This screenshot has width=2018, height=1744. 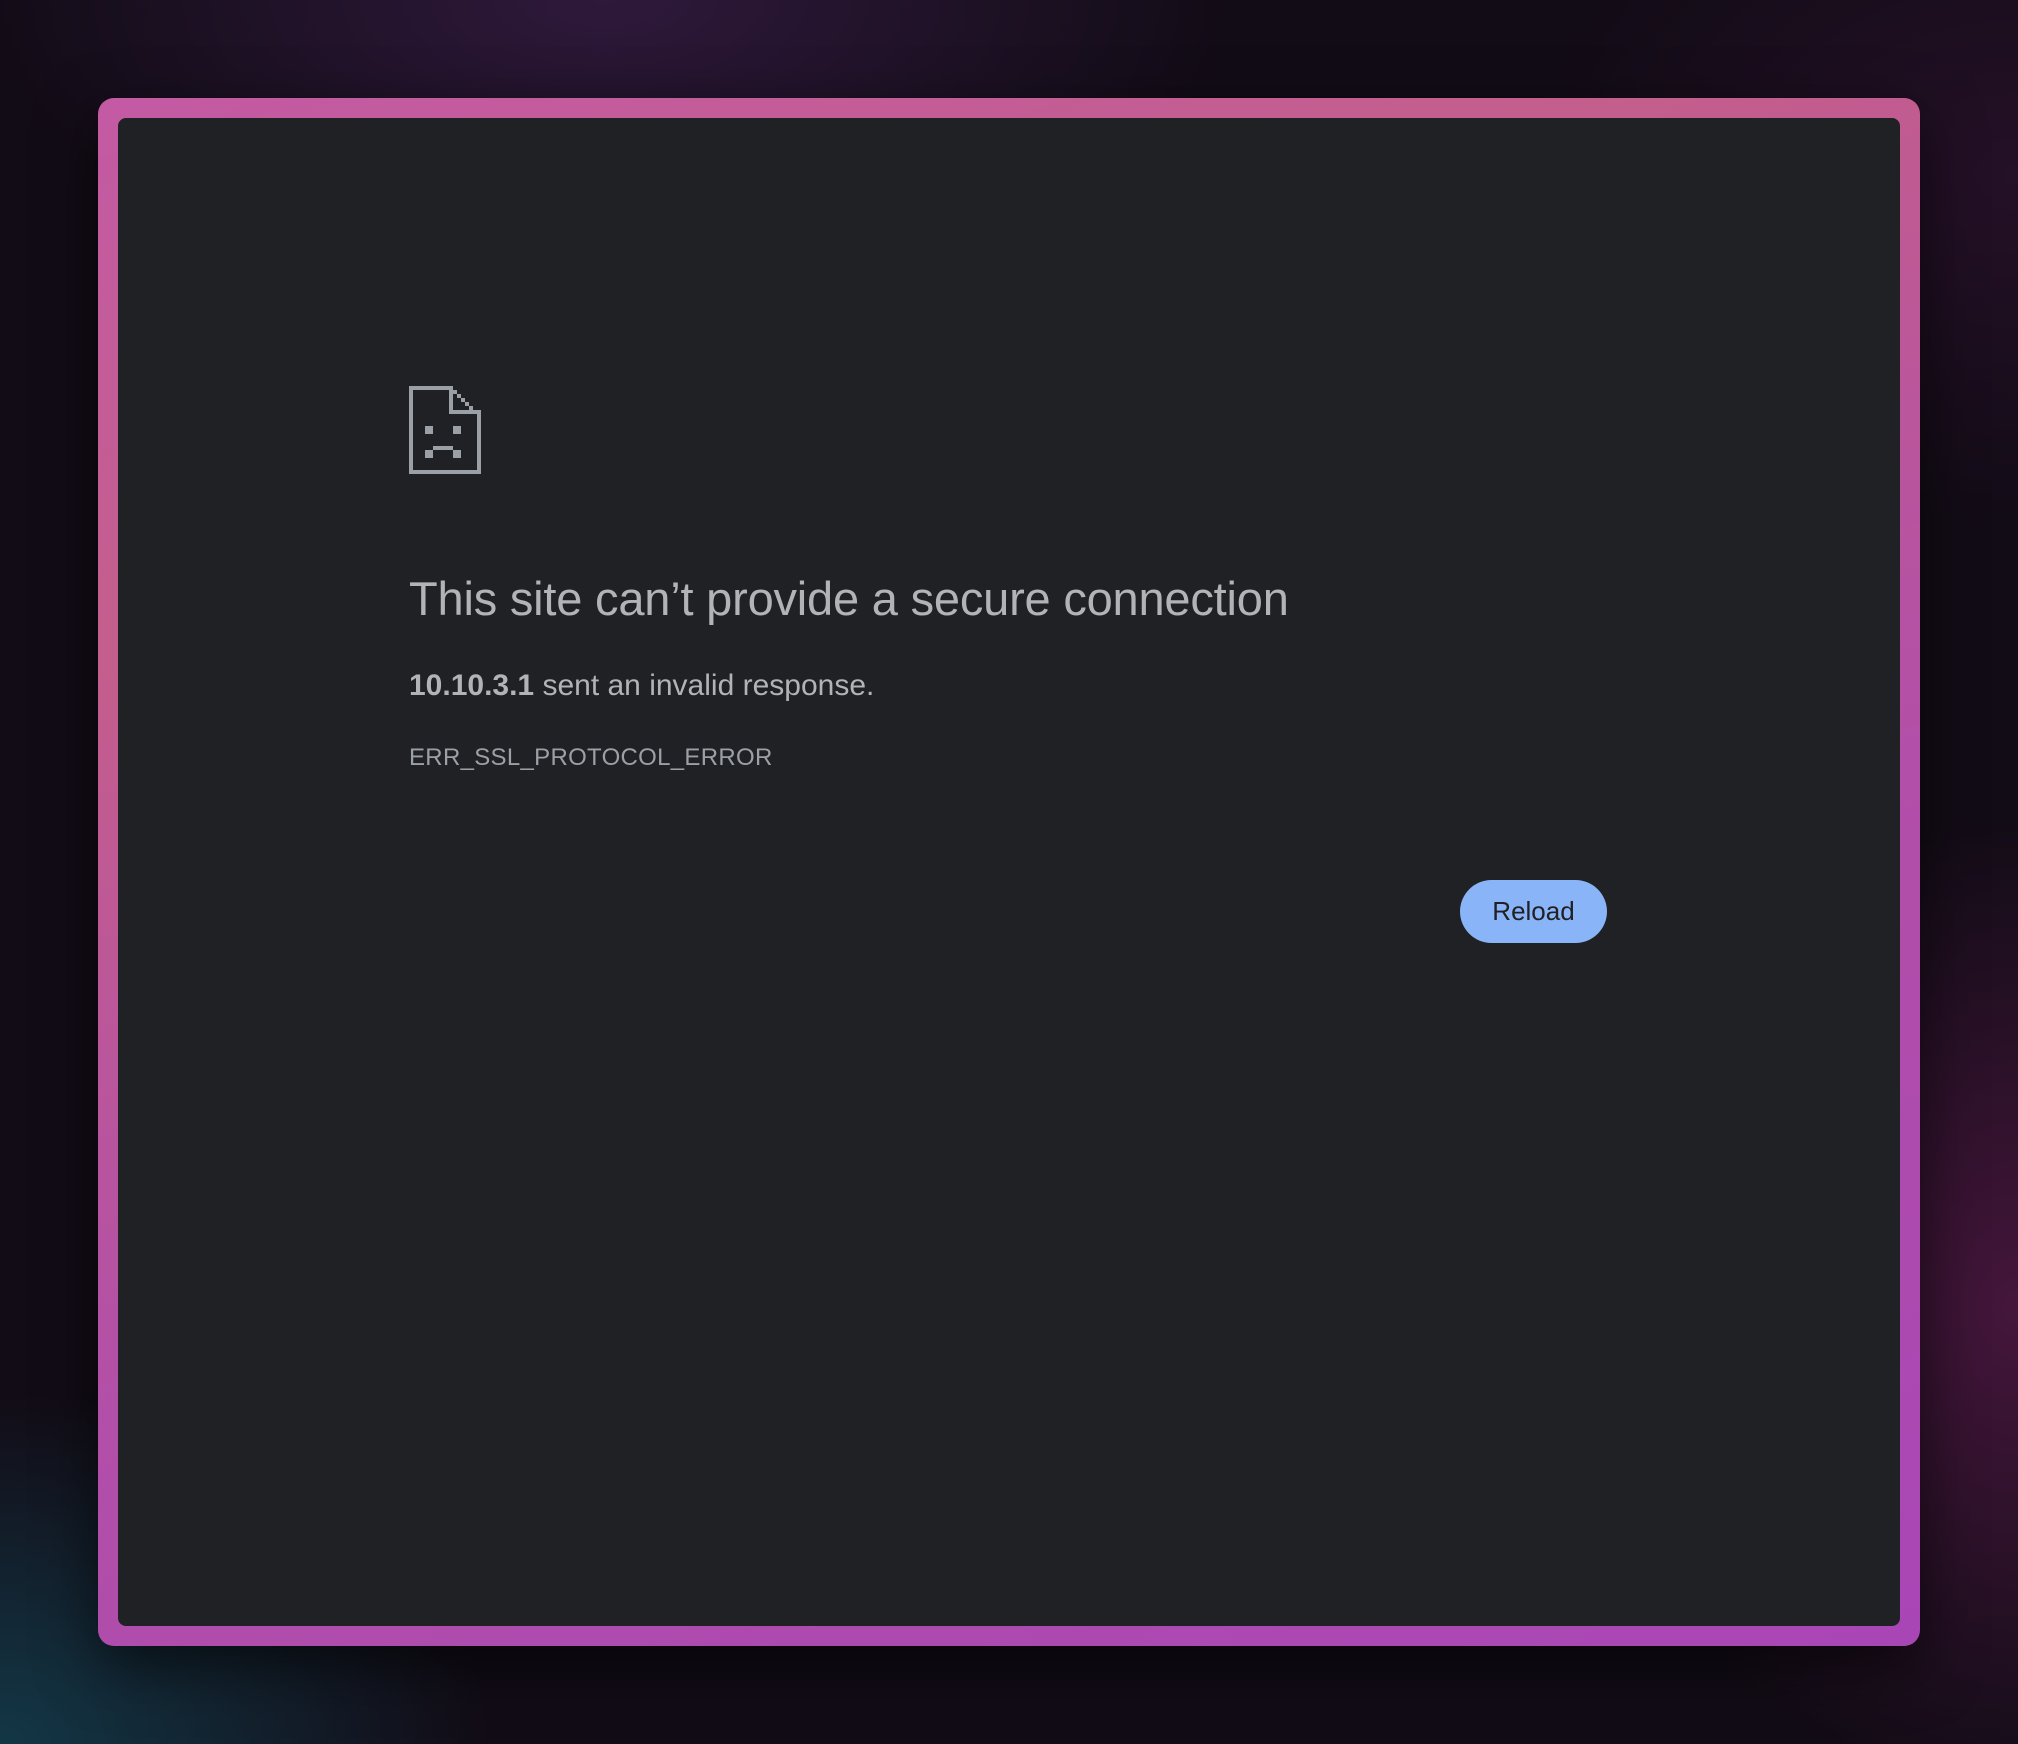 I want to click on reload-button: Reload, so click(x=1533, y=911).